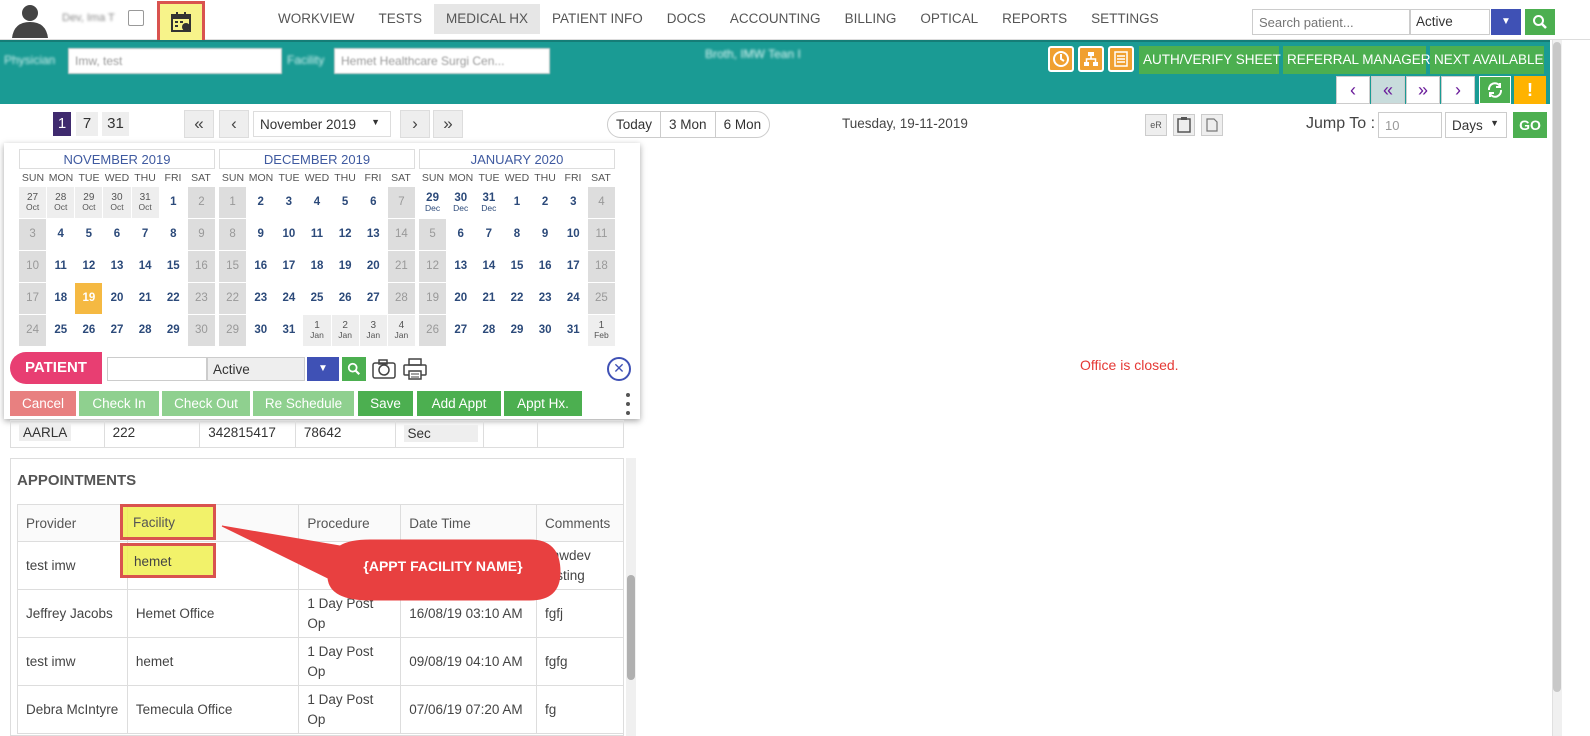 This screenshot has width=1590, height=736. Describe the element at coordinates (354, 369) in the screenshot. I see `patient-search-button` at that location.